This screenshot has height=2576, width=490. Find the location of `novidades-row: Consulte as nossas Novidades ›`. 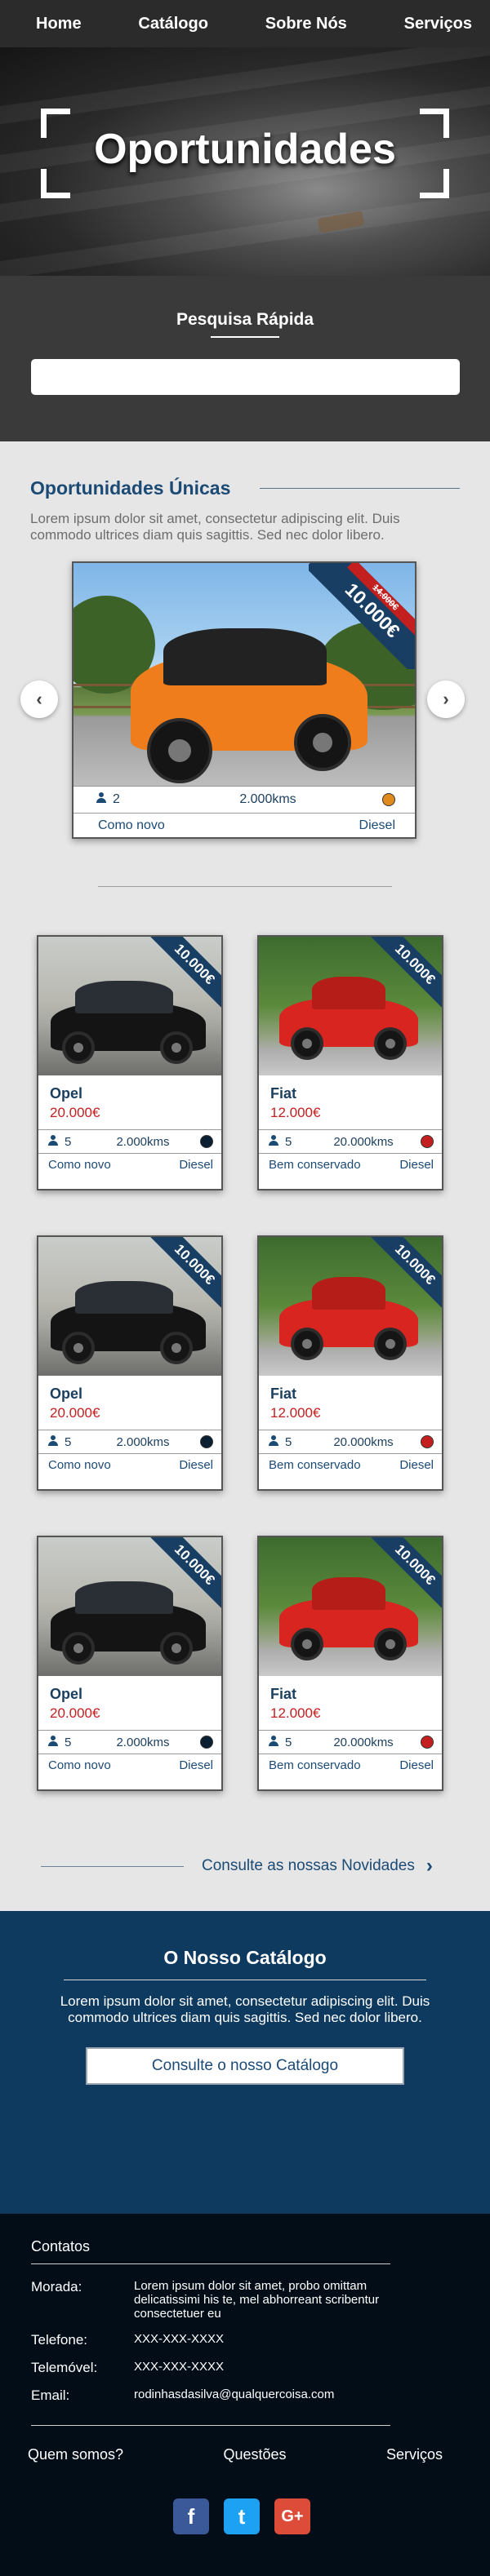

novidades-row: Consulte as nossas Novidades › is located at coordinates (245, 1866).